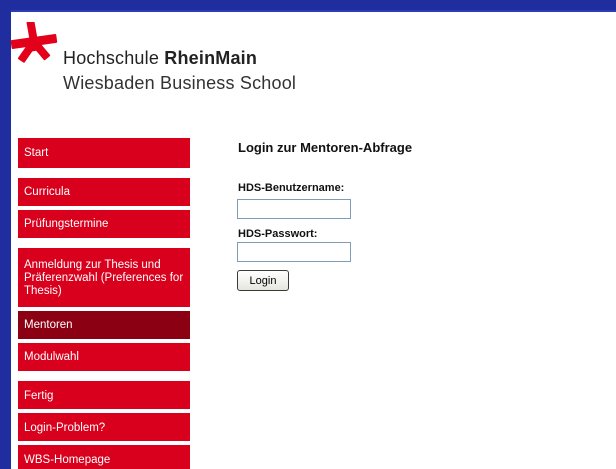 The width and height of the screenshot is (616, 469). Describe the element at coordinates (65, 428) in the screenshot. I see `sidebar-item-label: Login-Problem?` at that location.